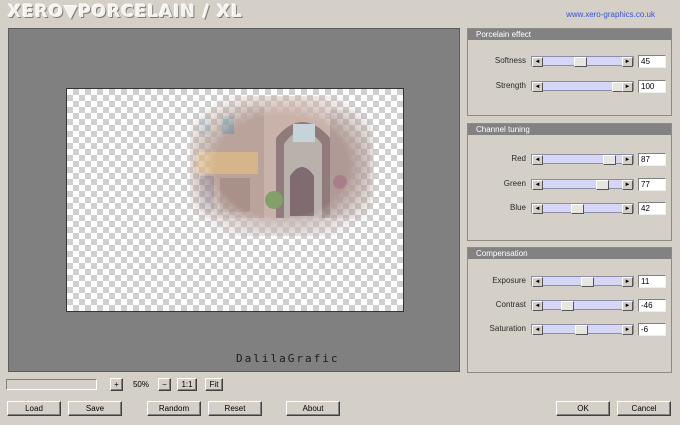  Describe the element at coordinates (282, 166) in the screenshot. I see `preview-image` at that location.